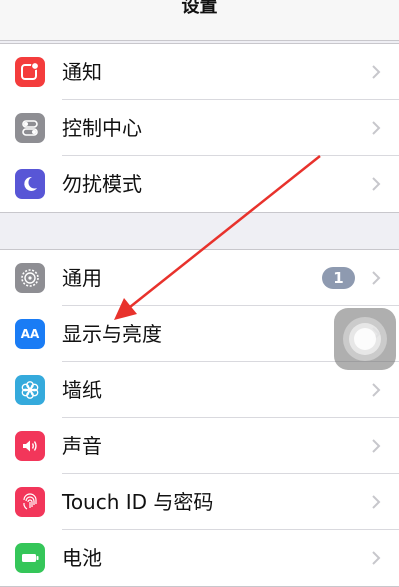 This screenshot has height=587, width=399. I want to click on wallpaper-icon, so click(30, 390).